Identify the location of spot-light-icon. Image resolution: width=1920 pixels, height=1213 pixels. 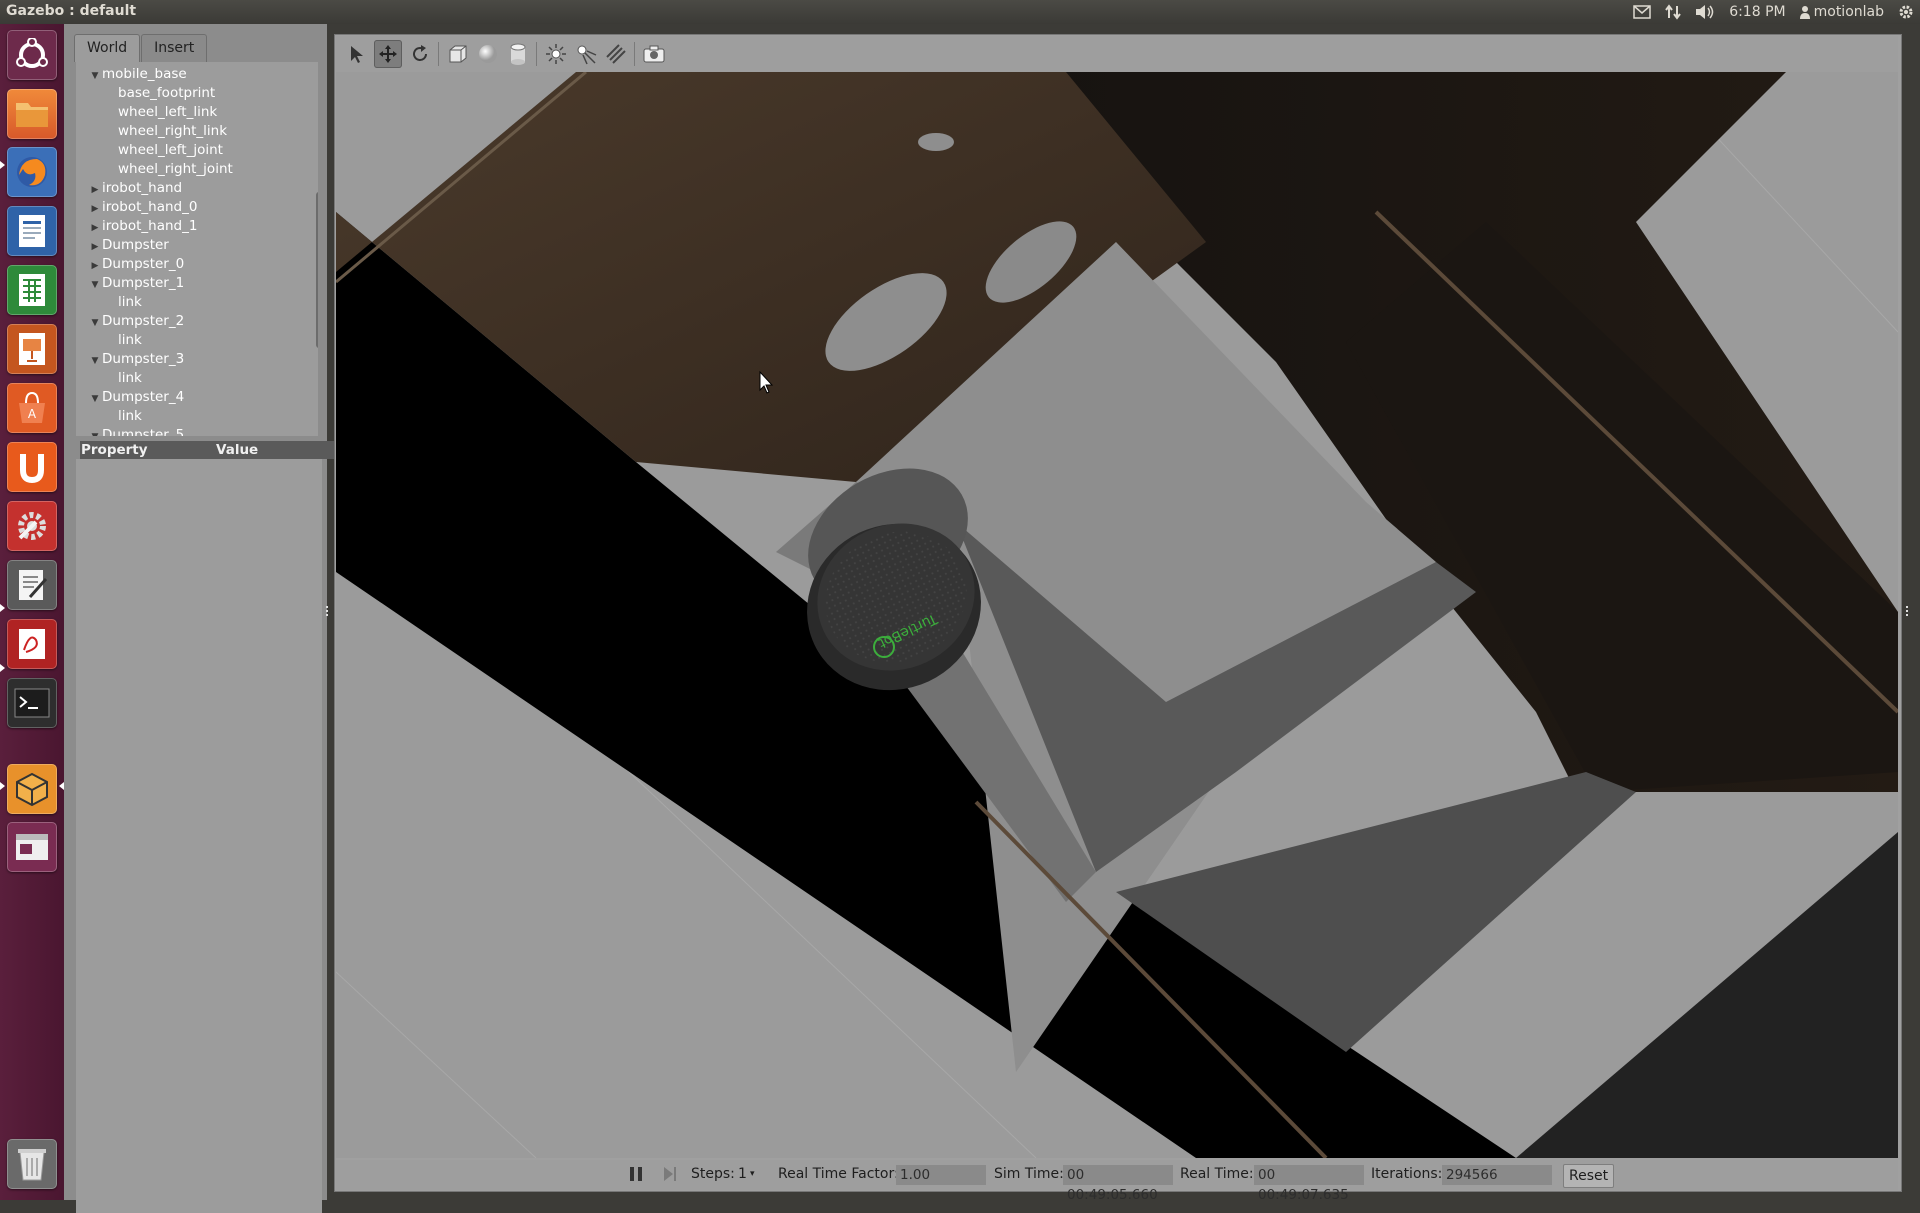
(586, 54).